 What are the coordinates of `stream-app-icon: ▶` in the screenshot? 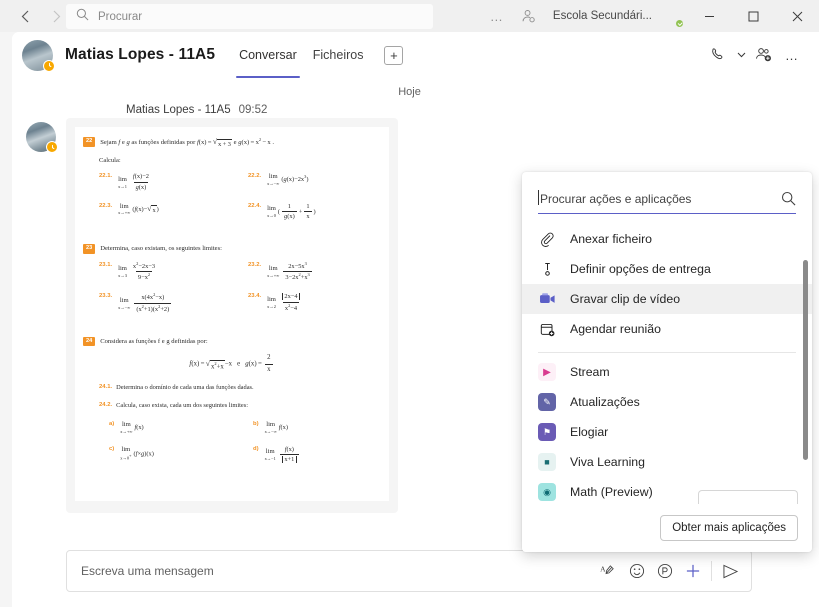 It's located at (547, 372).